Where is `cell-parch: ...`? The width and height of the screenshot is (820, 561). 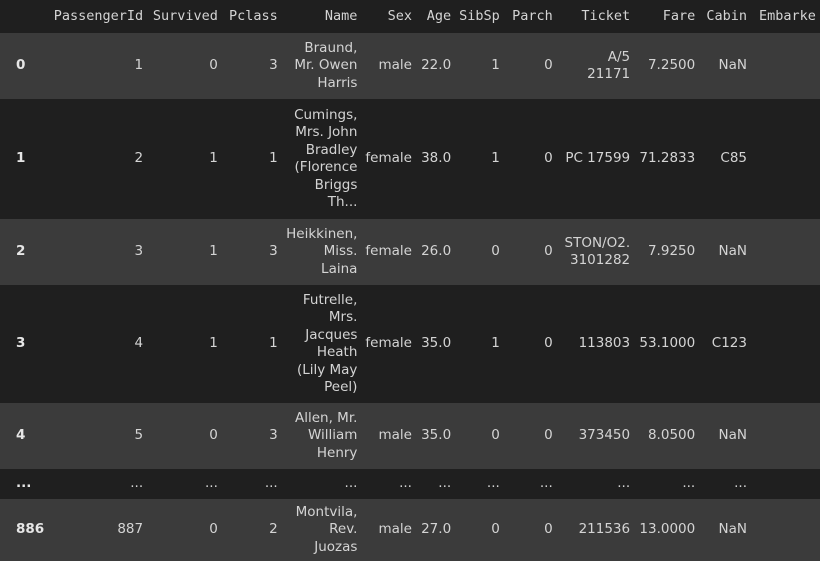 cell-parch: ... is located at coordinates (546, 483).